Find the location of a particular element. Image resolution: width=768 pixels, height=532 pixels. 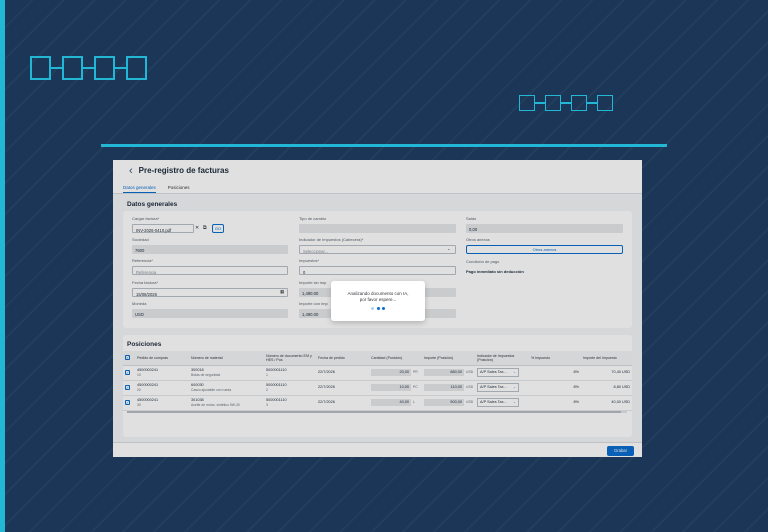

decorative-horizontal-line is located at coordinates (384, 145).